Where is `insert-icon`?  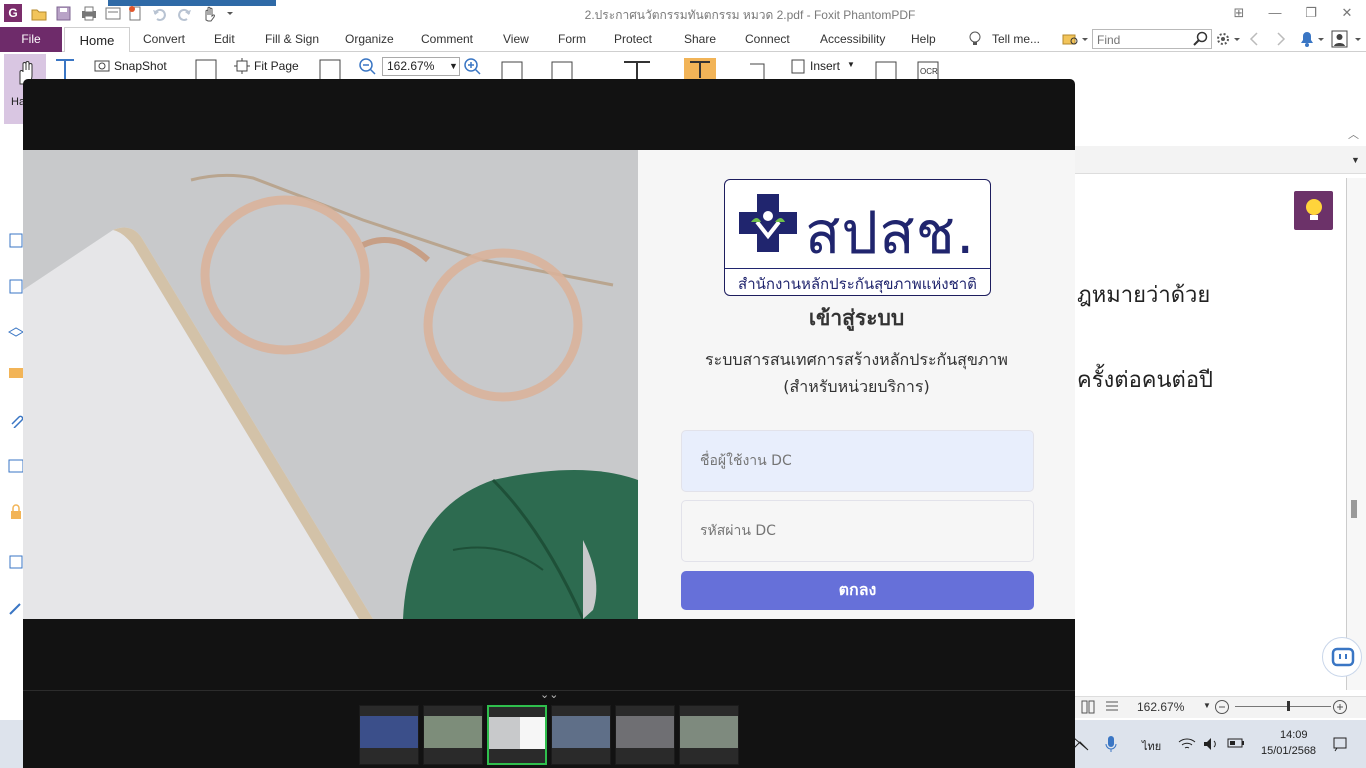
insert-icon is located at coordinates (798, 66).